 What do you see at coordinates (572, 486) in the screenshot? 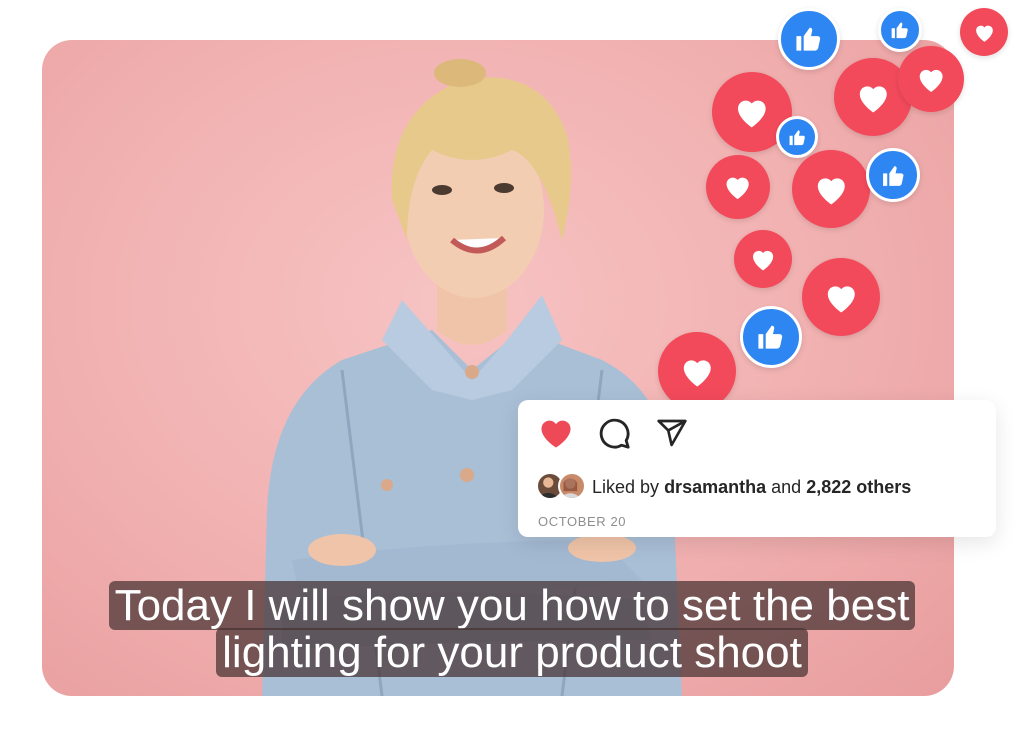
I see `avatar` at bounding box center [572, 486].